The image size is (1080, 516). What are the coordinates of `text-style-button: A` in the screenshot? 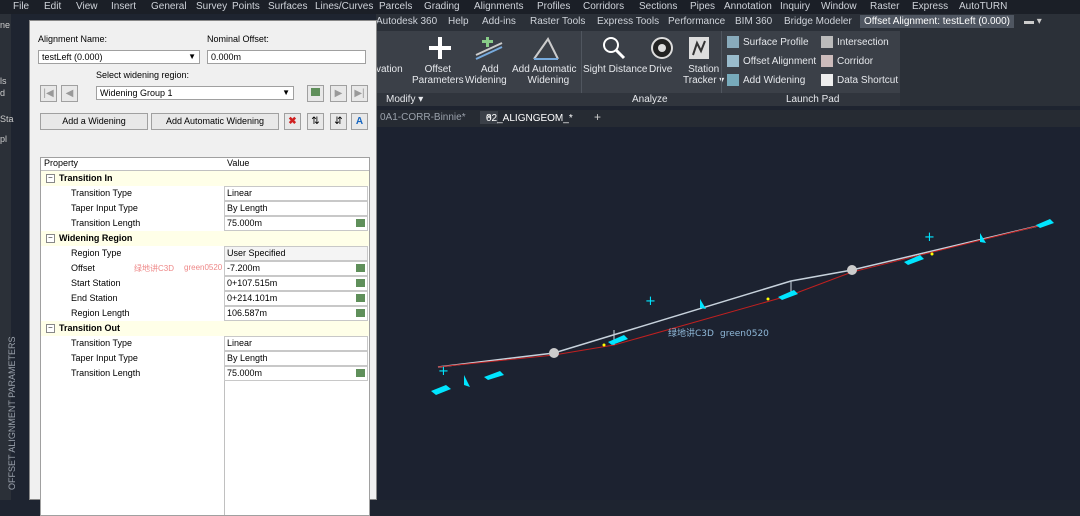 It's located at (359, 121).